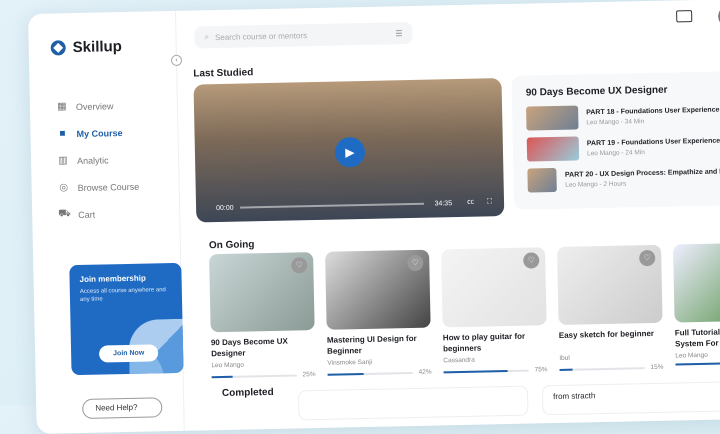 This screenshot has width=720, height=434. I want to click on course-progress: 25%, so click(263, 375).